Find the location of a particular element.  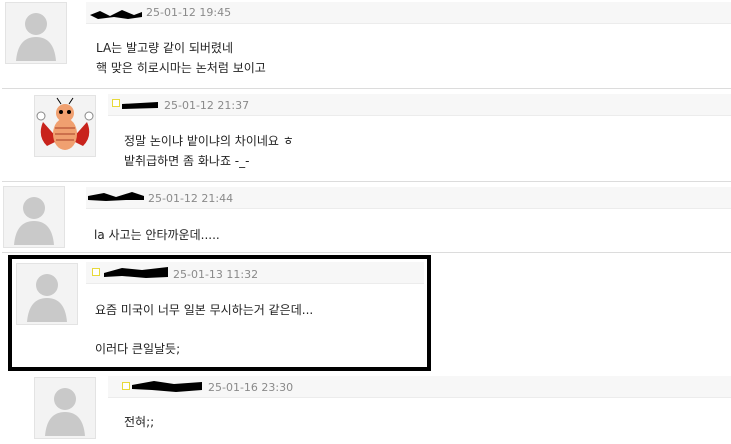

comment-timestamp: 25-01-12 19:45 is located at coordinates (189, 12).